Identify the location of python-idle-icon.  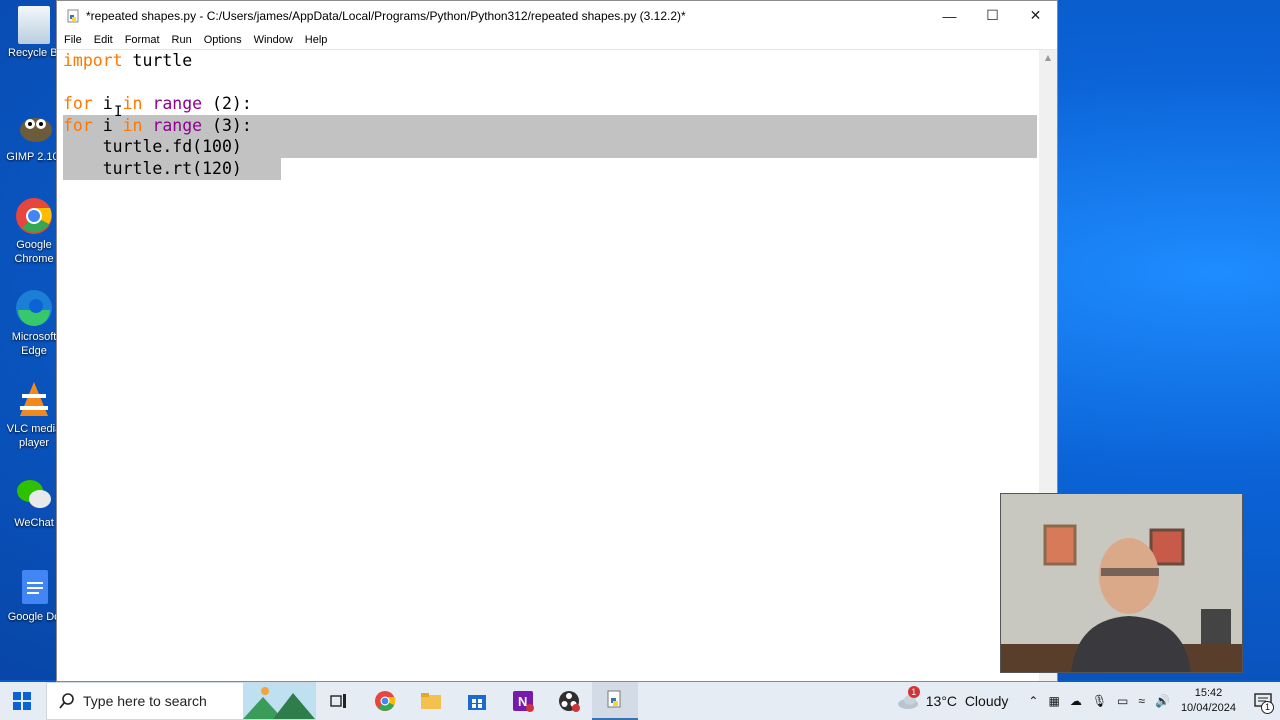
(614, 699).